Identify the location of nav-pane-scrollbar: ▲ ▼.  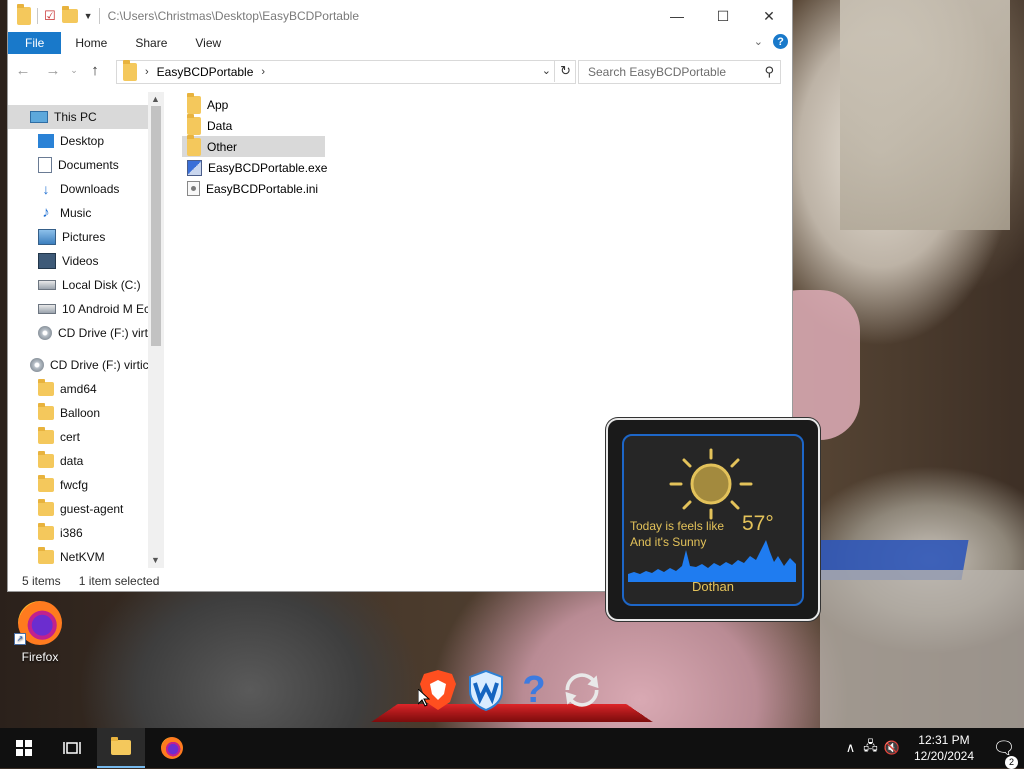
(156, 330).